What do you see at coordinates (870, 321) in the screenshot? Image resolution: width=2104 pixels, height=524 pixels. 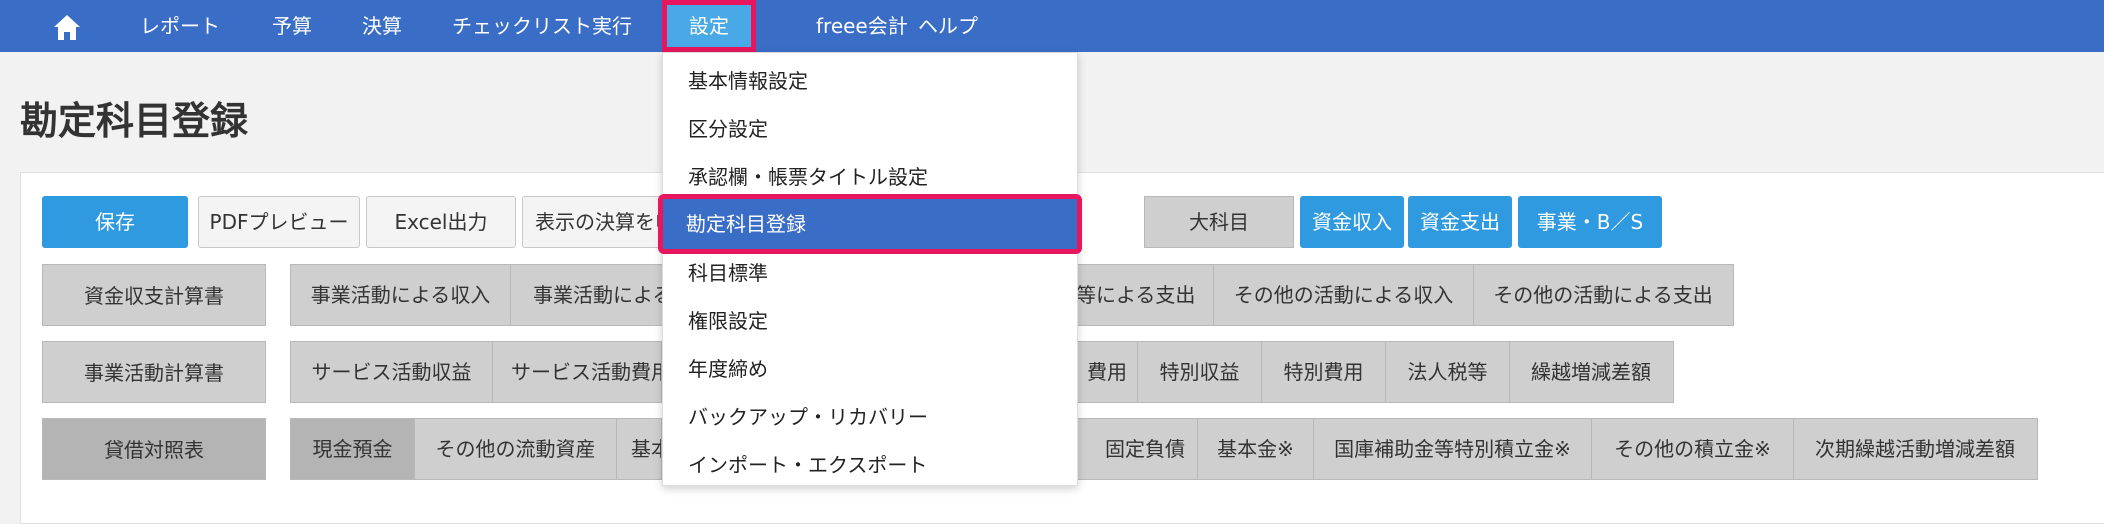 I see `menu-permission-settings: 権限設定` at bounding box center [870, 321].